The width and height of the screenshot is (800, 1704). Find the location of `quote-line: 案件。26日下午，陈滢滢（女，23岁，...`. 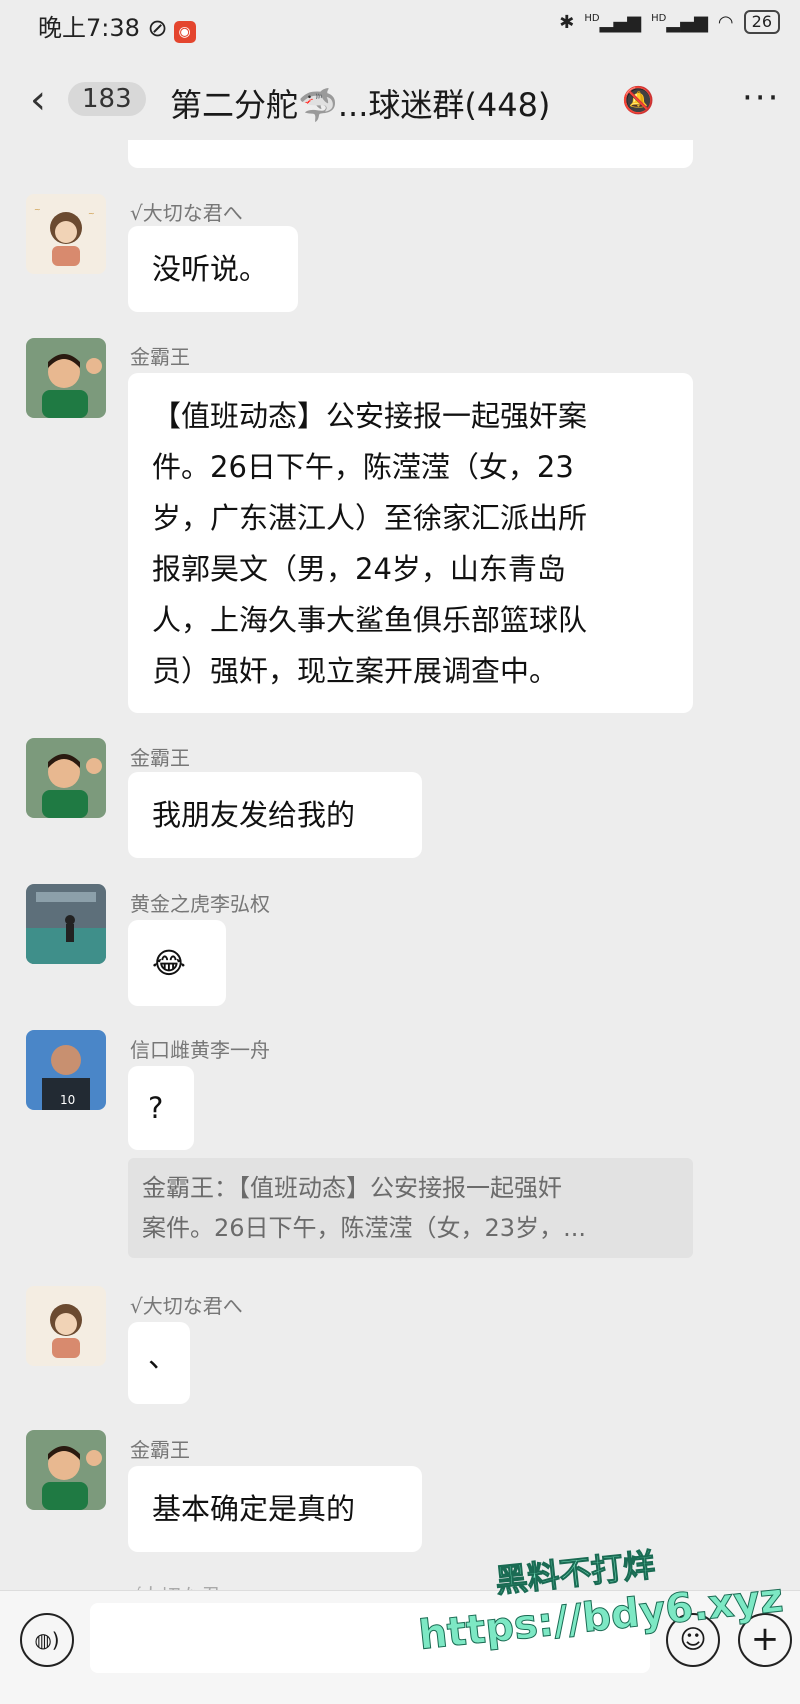

quote-line: 案件。26日下午，陈滢滢（女，23岁，... is located at coordinates (364, 1228).